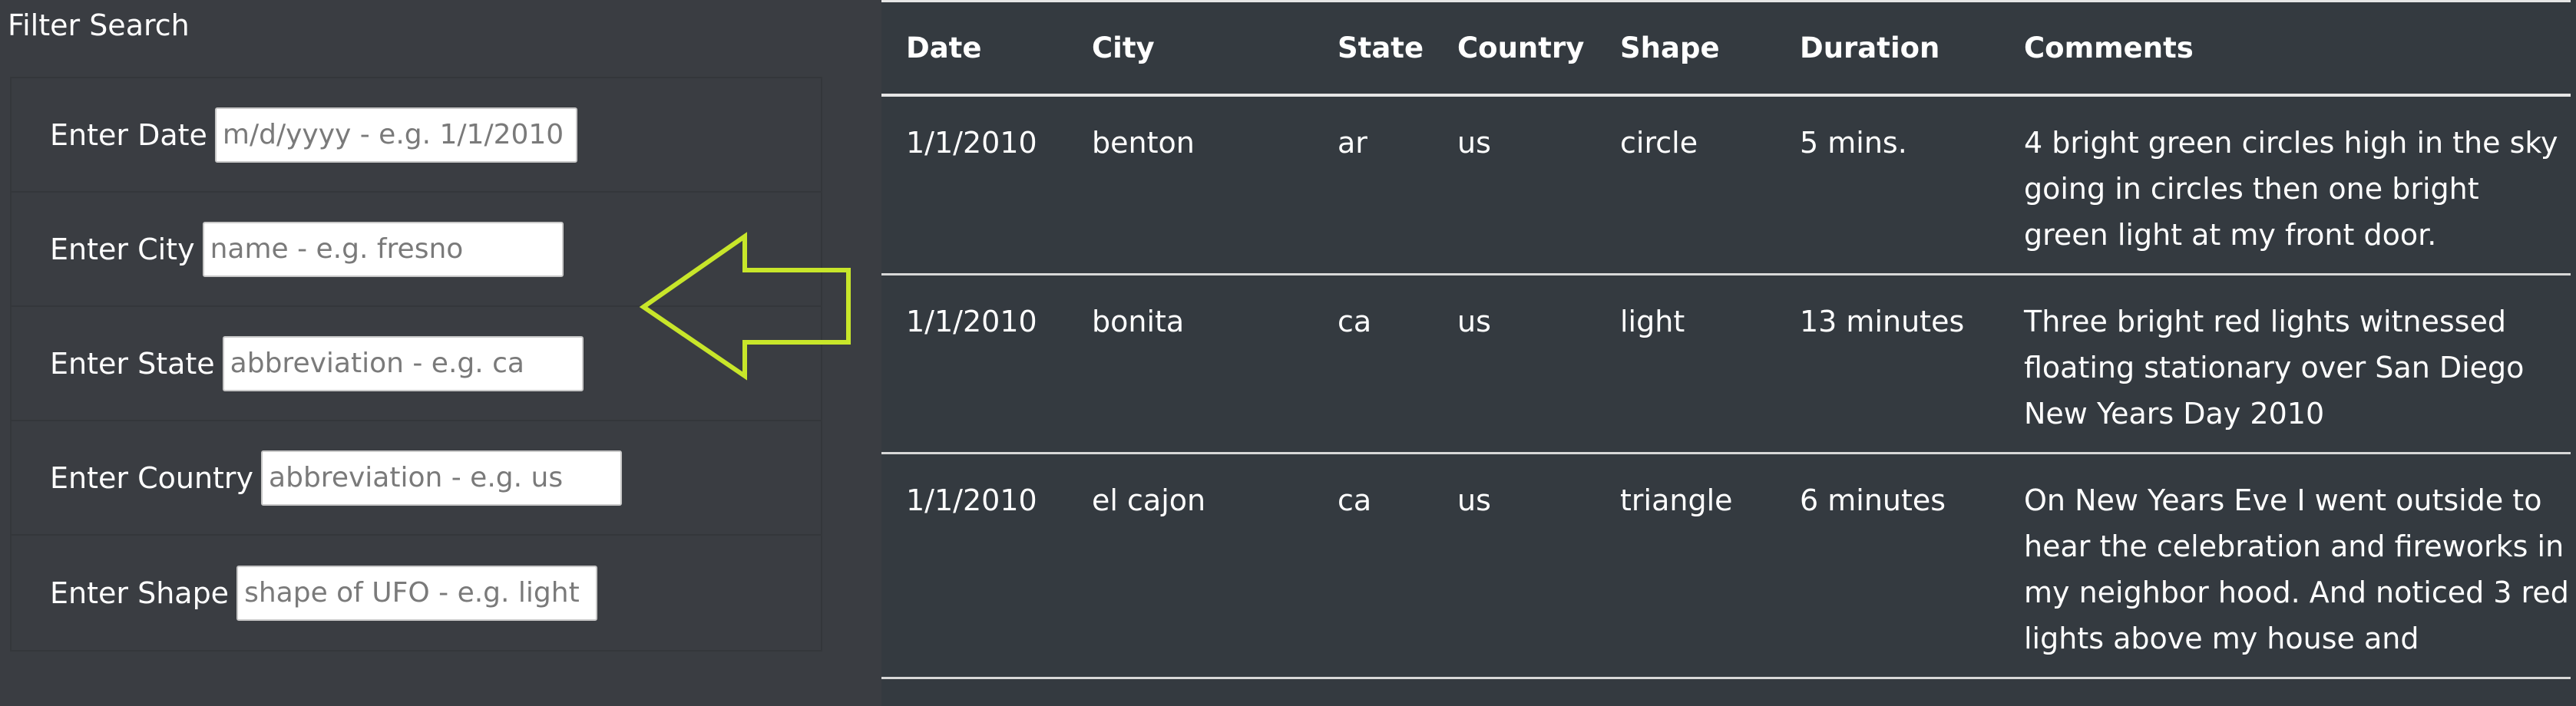 The image size is (2576, 706). I want to click on cell-state: ar, so click(1373, 185).